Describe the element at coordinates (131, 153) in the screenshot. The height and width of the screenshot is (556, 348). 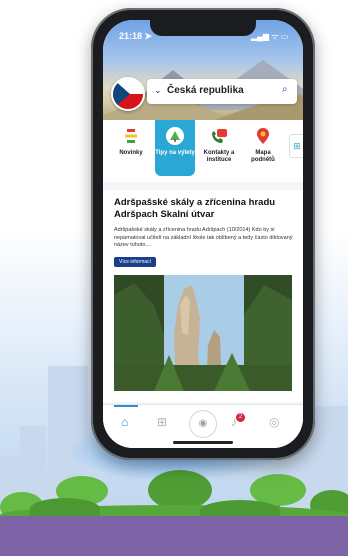
I see `category-label: Novinky` at that location.